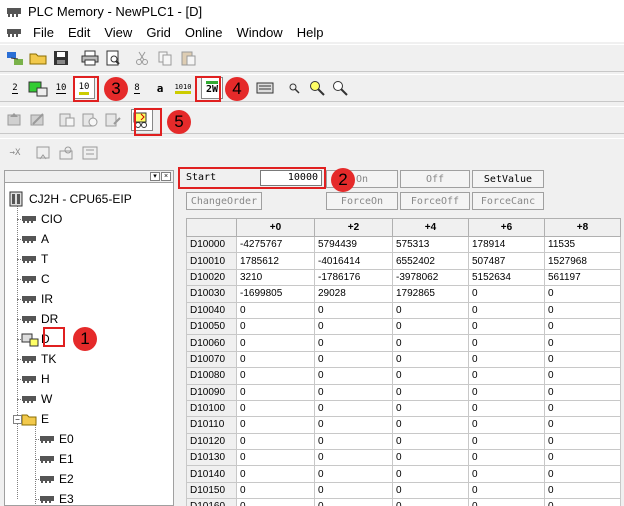 This screenshot has width=624, height=506. Describe the element at coordinates (582, 244) in the screenshot. I see `memory-cell: 11535` at that location.